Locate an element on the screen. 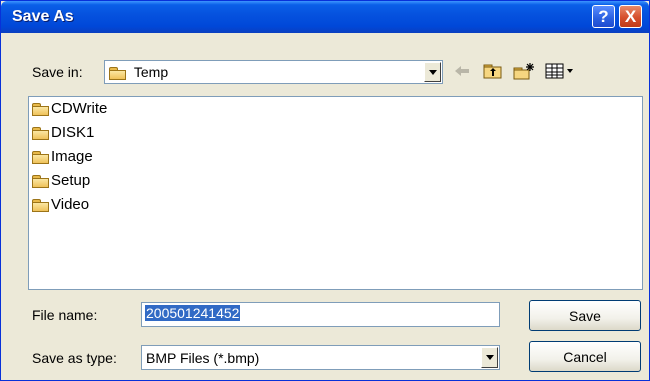  list-item: CDWrite is located at coordinates (335, 109).